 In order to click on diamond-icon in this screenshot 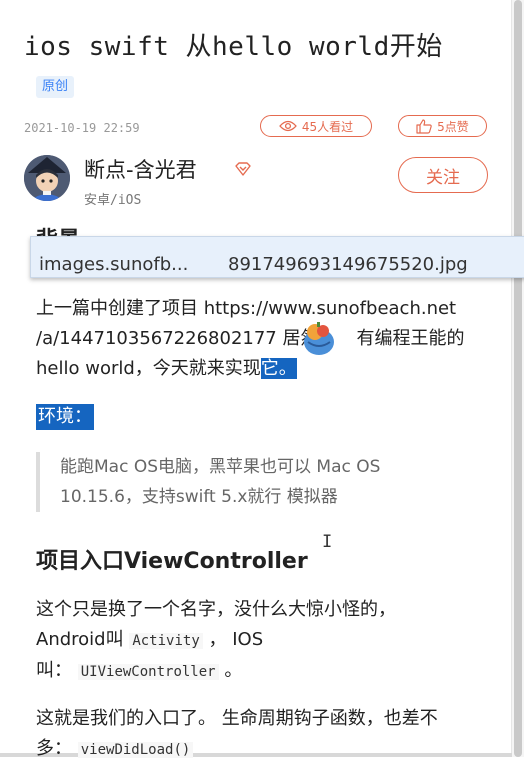, I will do `click(243, 169)`.